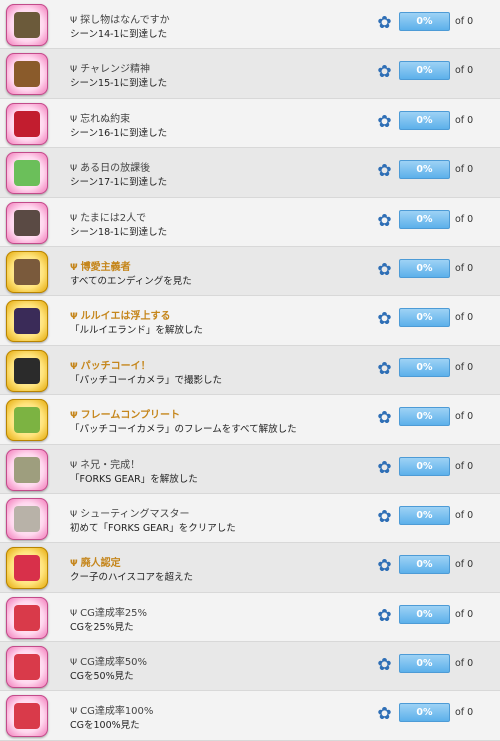 This screenshot has width=500, height=741. I want to click on achievement-row: Ψ CG達成率25% CGを25%見た ✿ 0% of 0, so click(250, 617).